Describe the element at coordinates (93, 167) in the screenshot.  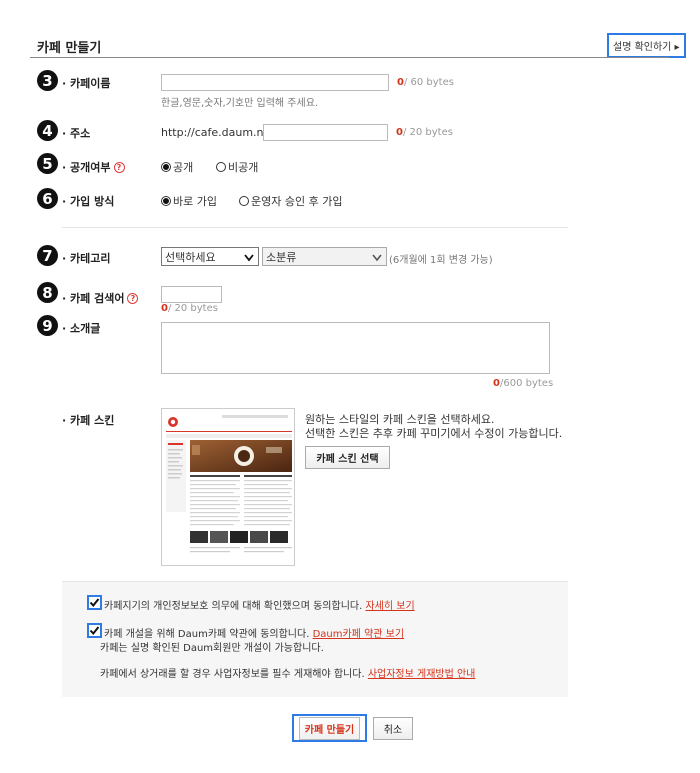
I see `visibility-label: · 공개여부?` at that location.